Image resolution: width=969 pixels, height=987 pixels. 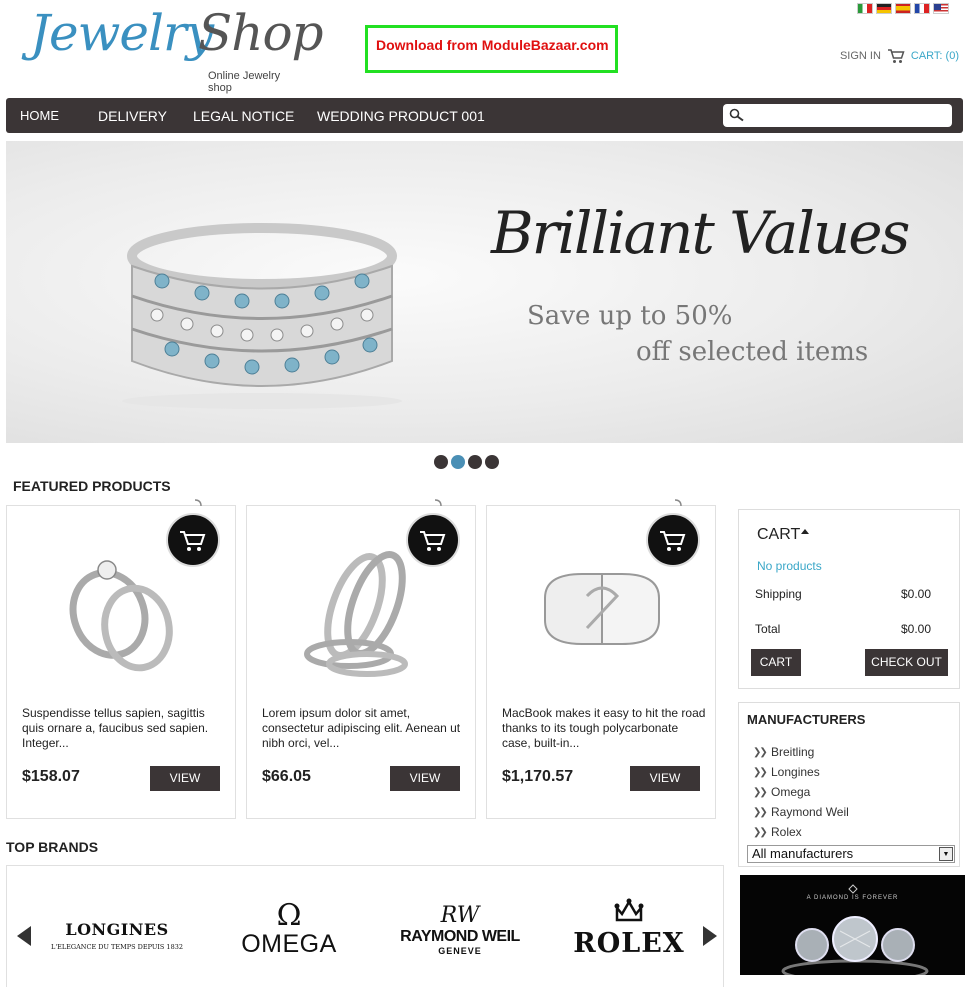 What do you see at coordinates (865, 8) in the screenshot?
I see `flag-it-icon` at bounding box center [865, 8].